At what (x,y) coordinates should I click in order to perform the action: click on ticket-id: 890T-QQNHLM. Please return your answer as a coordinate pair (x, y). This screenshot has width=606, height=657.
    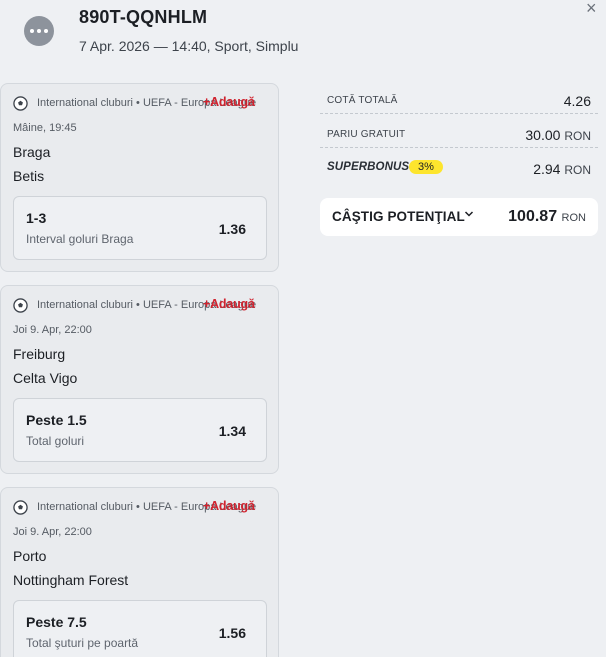
    Looking at the image, I should click on (143, 17).